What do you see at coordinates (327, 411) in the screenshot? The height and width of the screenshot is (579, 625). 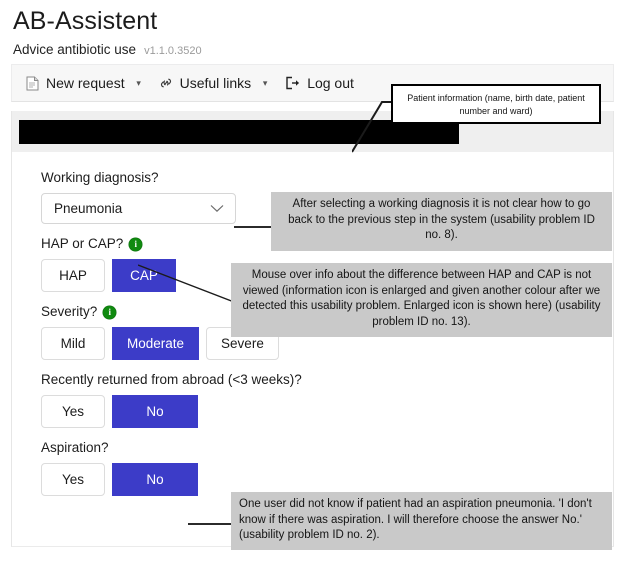 I see `returned-abroad-options: Yes No` at bounding box center [327, 411].